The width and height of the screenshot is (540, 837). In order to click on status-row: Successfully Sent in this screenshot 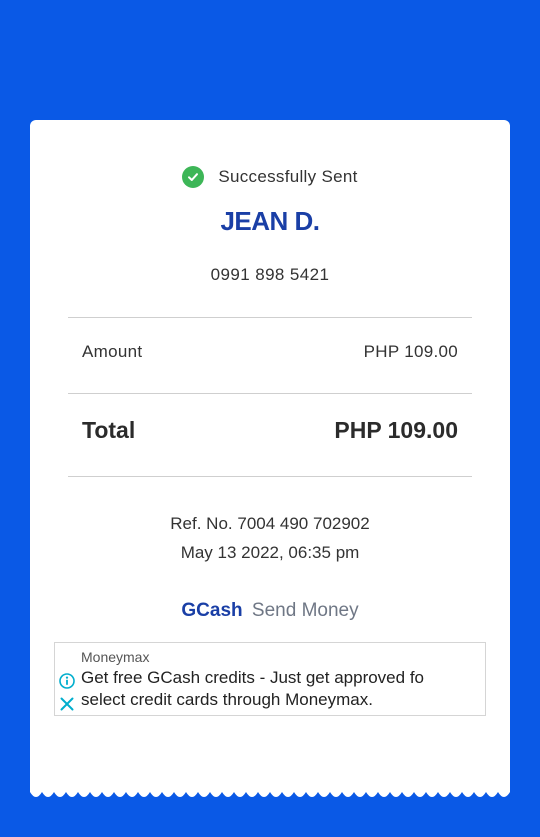, I will do `click(270, 177)`.